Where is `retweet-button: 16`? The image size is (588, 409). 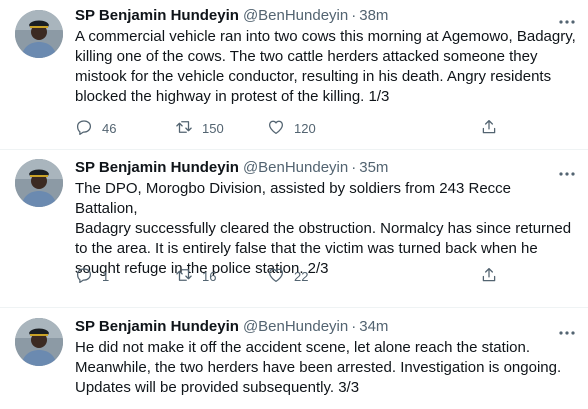 retweet-button: 16 is located at coordinates (195, 276).